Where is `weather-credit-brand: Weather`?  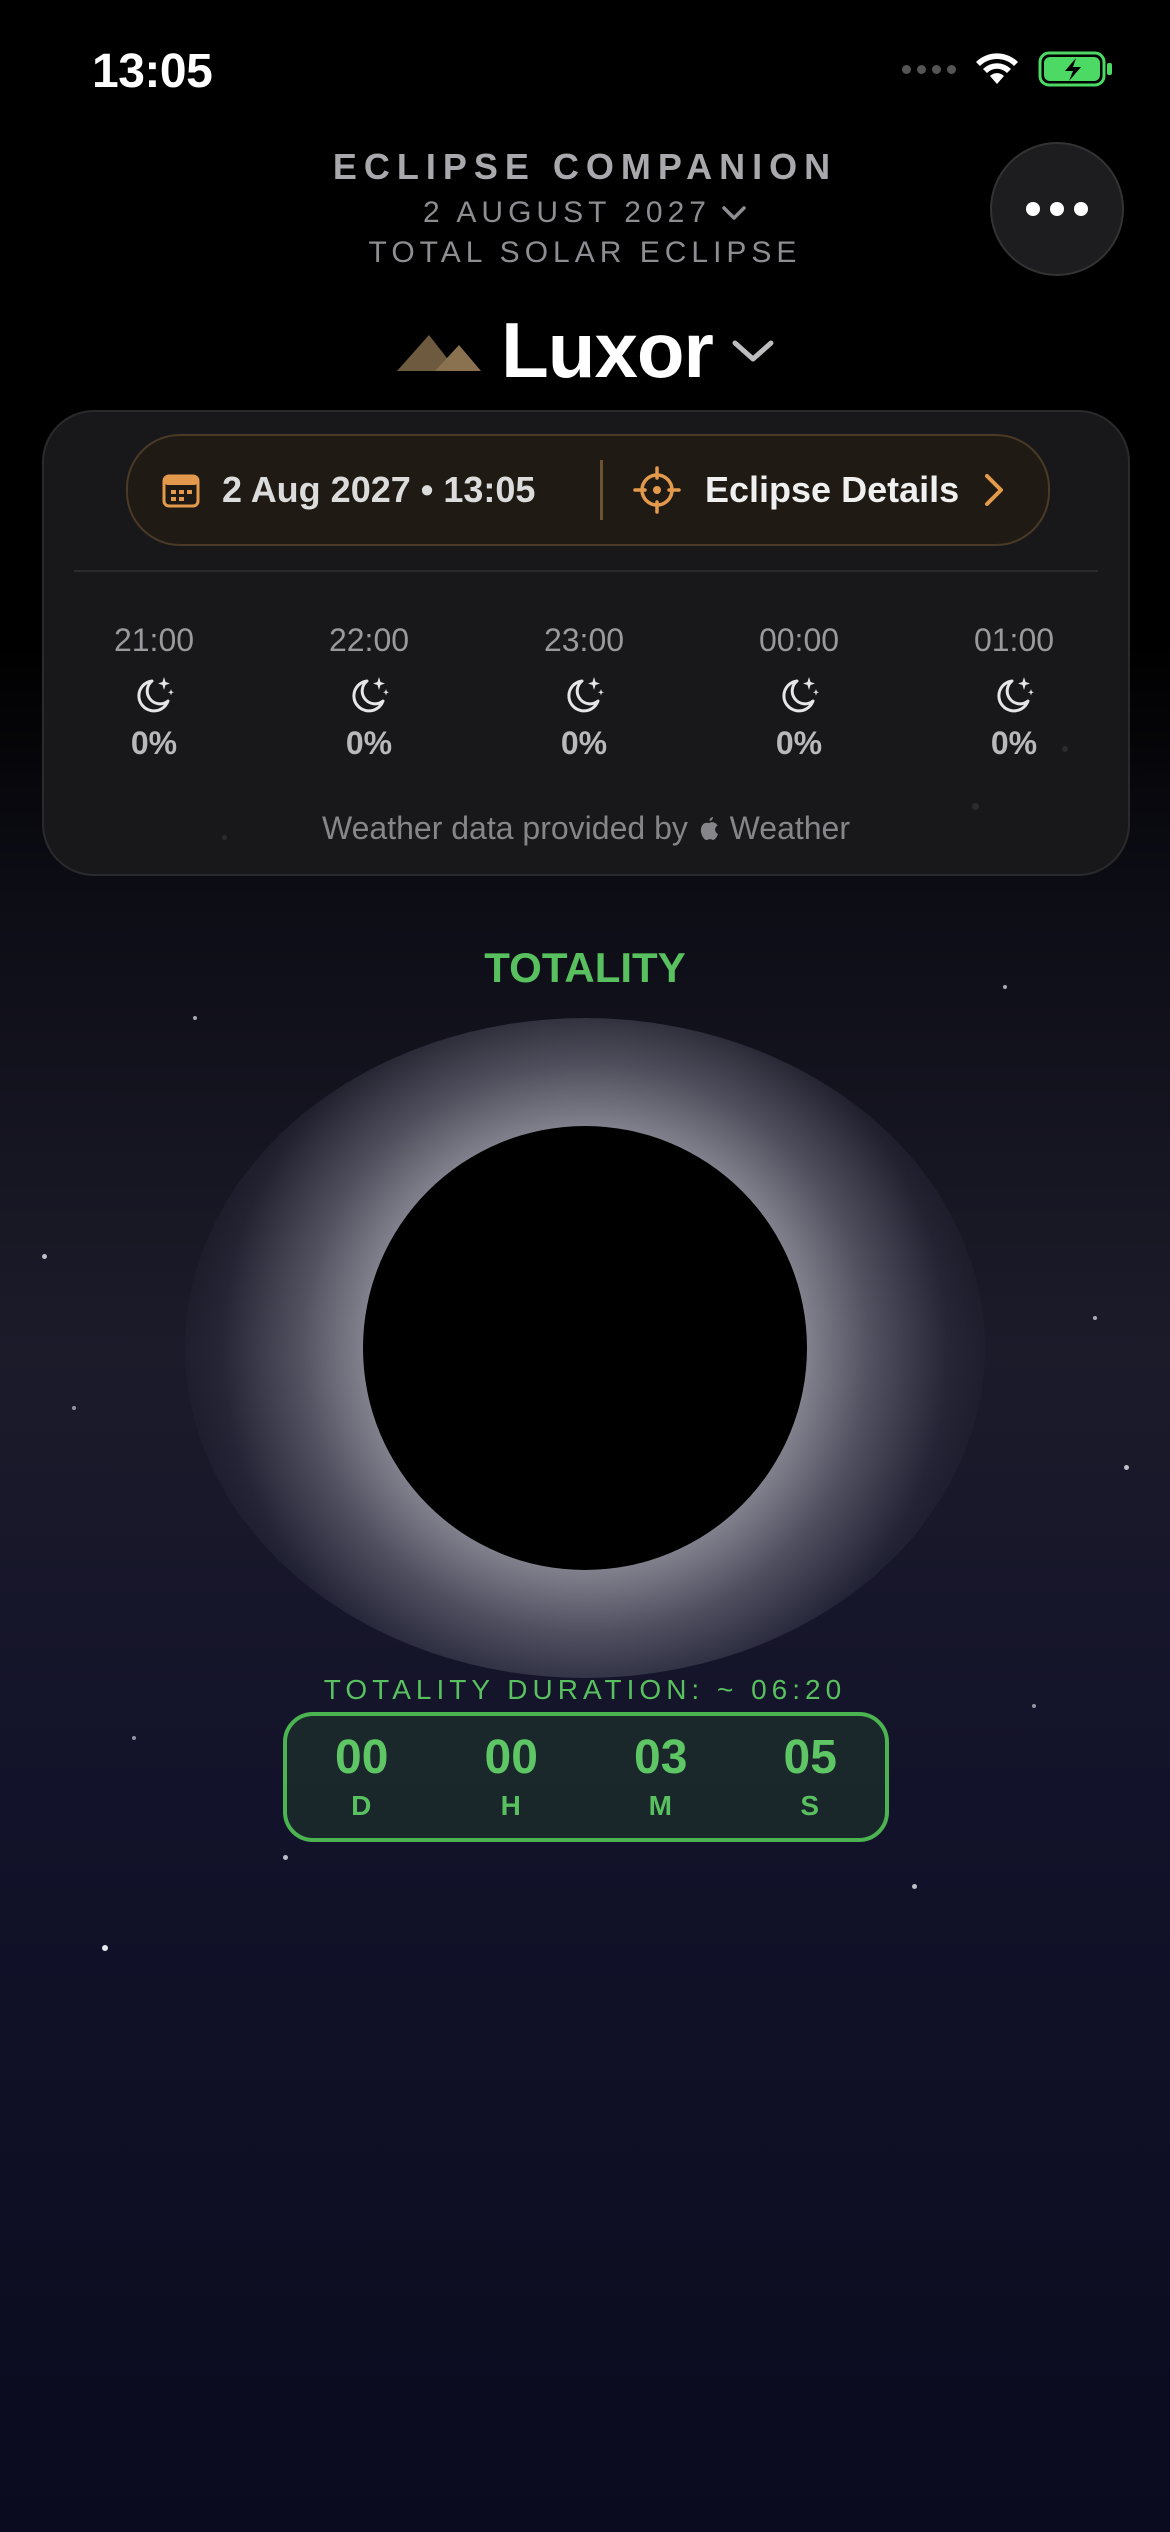 weather-credit-brand: Weather is located at coordinates (789, 828).